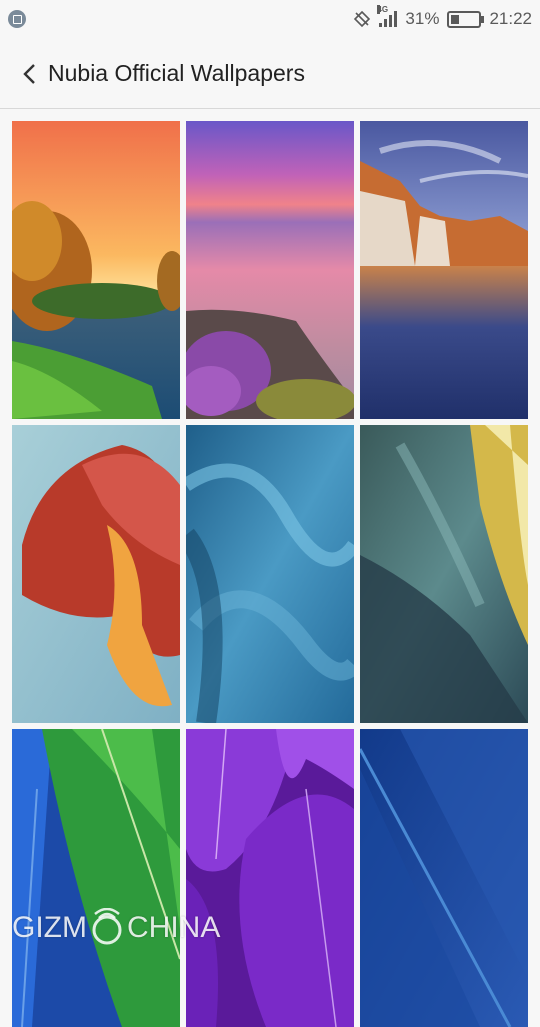  What do you see at coordinates (455, 19) in the screenshot?
I see `battery-fill` at bounding box center [455, 19].